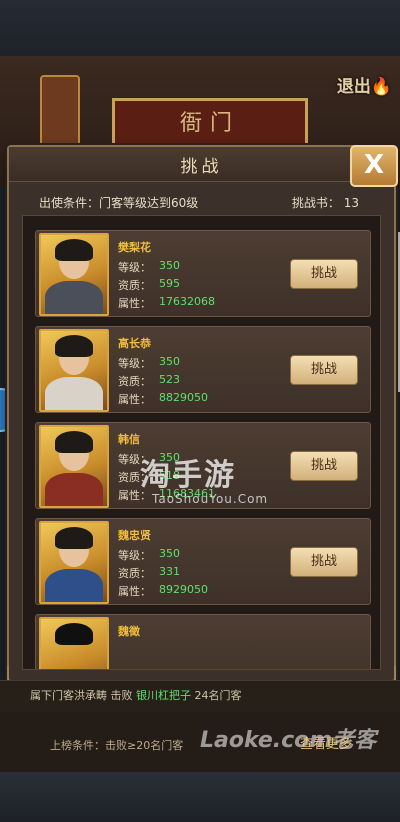 This screenshot has height=822, width=400. Describe the element at coordinates (326, 742) in the screenshot. I see `view-more-button: 查看更多` at that location.